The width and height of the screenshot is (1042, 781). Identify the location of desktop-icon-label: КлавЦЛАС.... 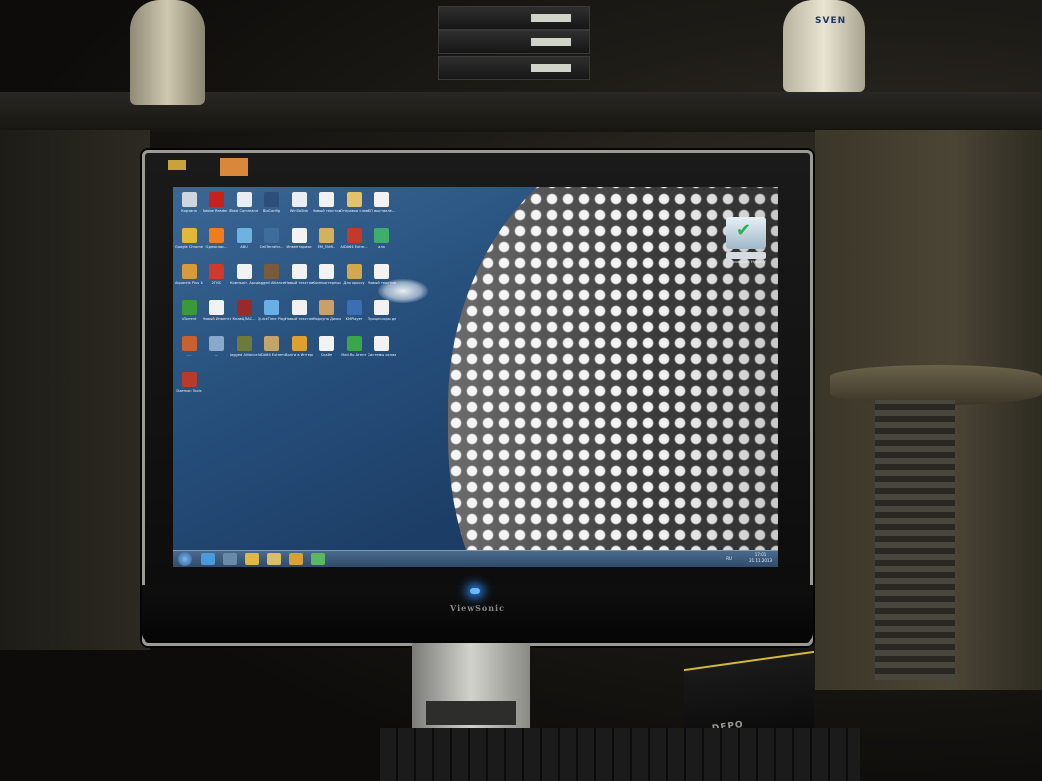
(244, 319).